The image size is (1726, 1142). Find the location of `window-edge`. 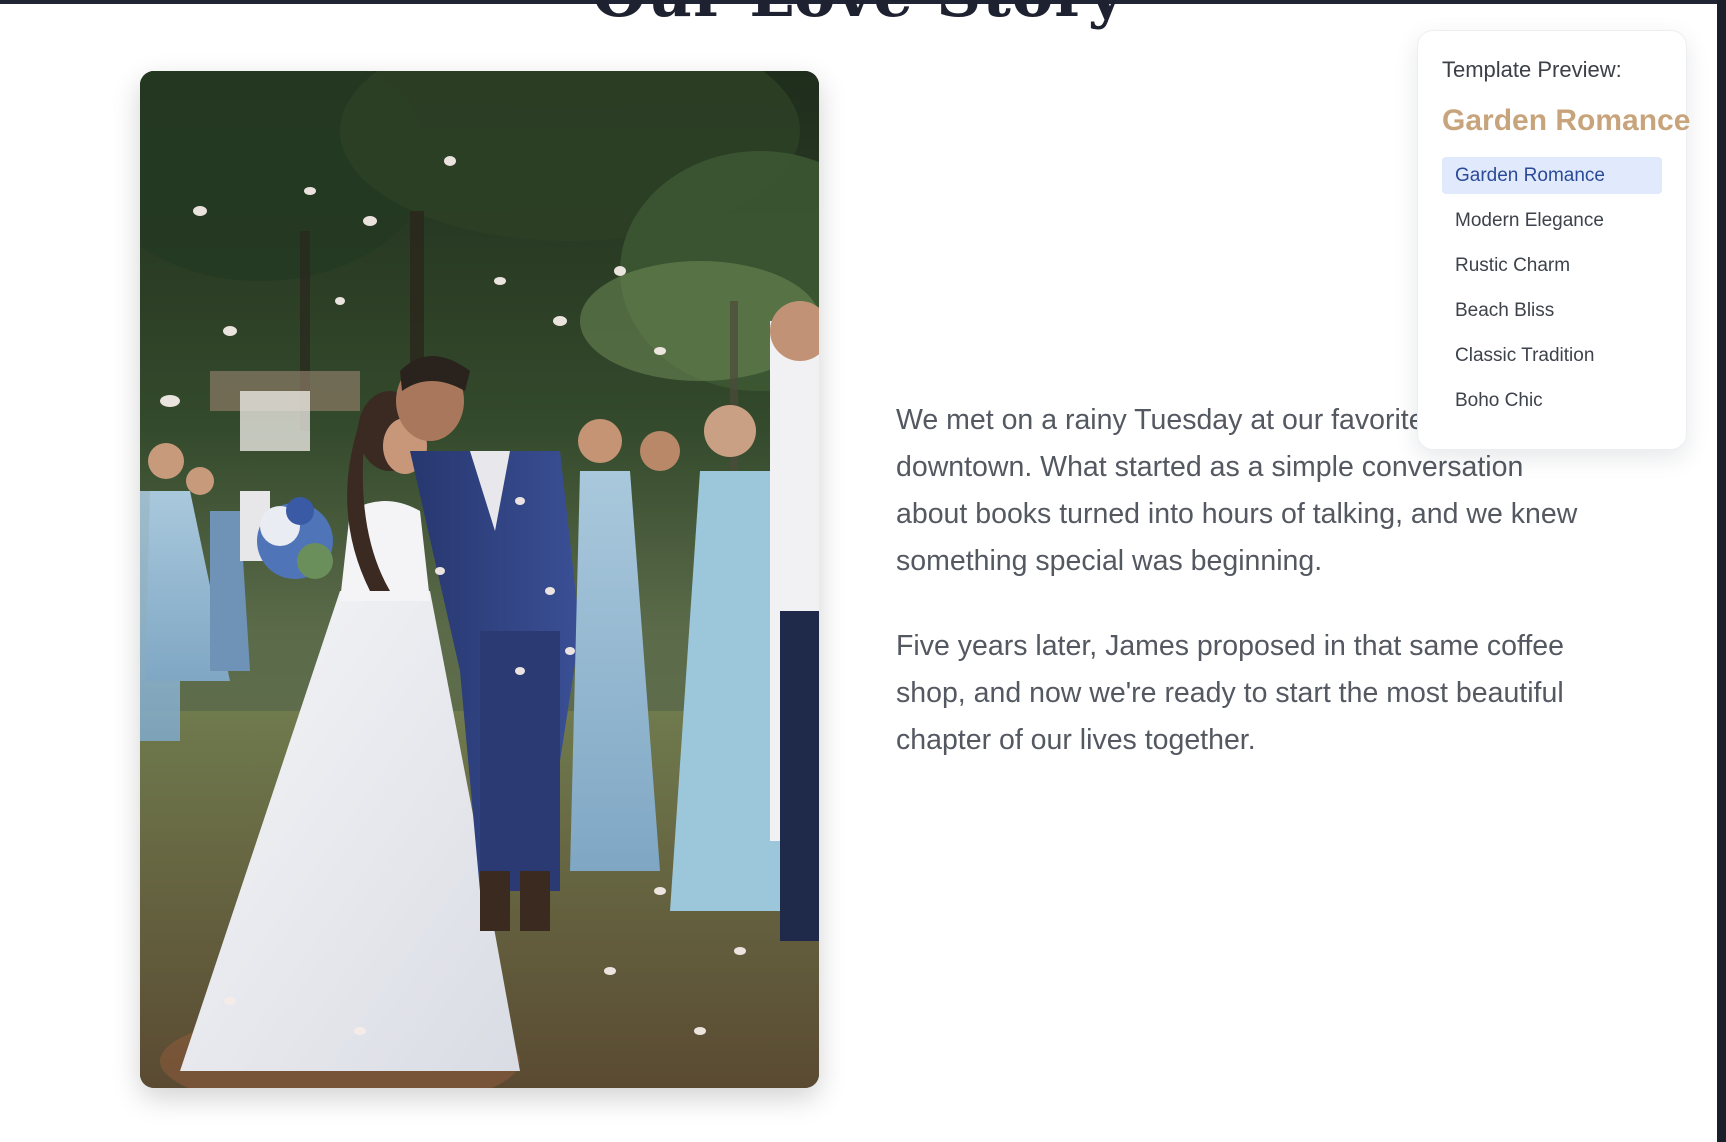

window-edge is located at coordinates (1721, 571).